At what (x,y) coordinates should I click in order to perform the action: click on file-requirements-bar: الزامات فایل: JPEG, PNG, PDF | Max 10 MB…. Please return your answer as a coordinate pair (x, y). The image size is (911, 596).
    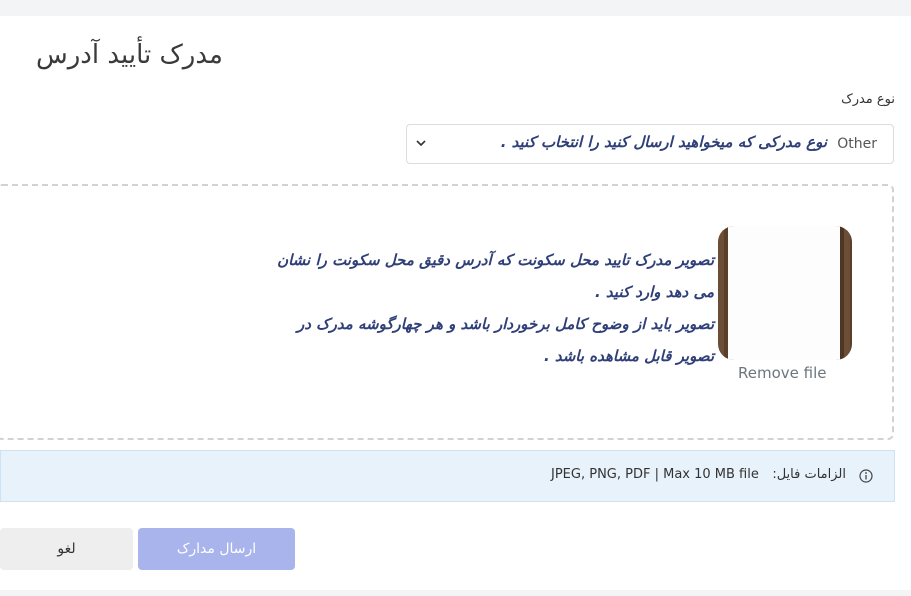
    Looking at the image, I should click on (447, 476).